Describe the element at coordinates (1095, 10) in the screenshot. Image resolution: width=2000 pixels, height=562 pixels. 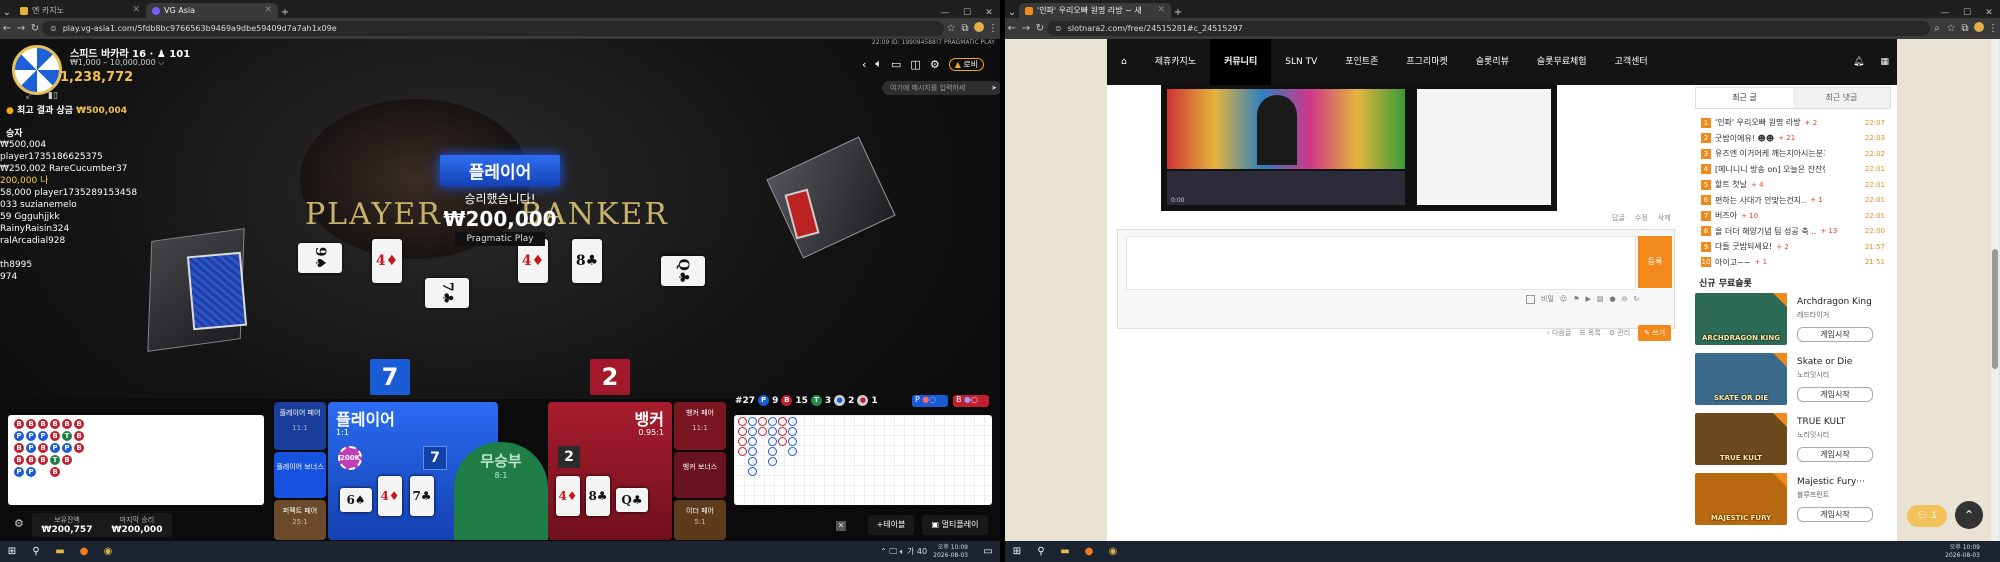
I see `tab-slotnara: '인파' 우리오빠 원명 라방 ~ 새 ✕` at that location.